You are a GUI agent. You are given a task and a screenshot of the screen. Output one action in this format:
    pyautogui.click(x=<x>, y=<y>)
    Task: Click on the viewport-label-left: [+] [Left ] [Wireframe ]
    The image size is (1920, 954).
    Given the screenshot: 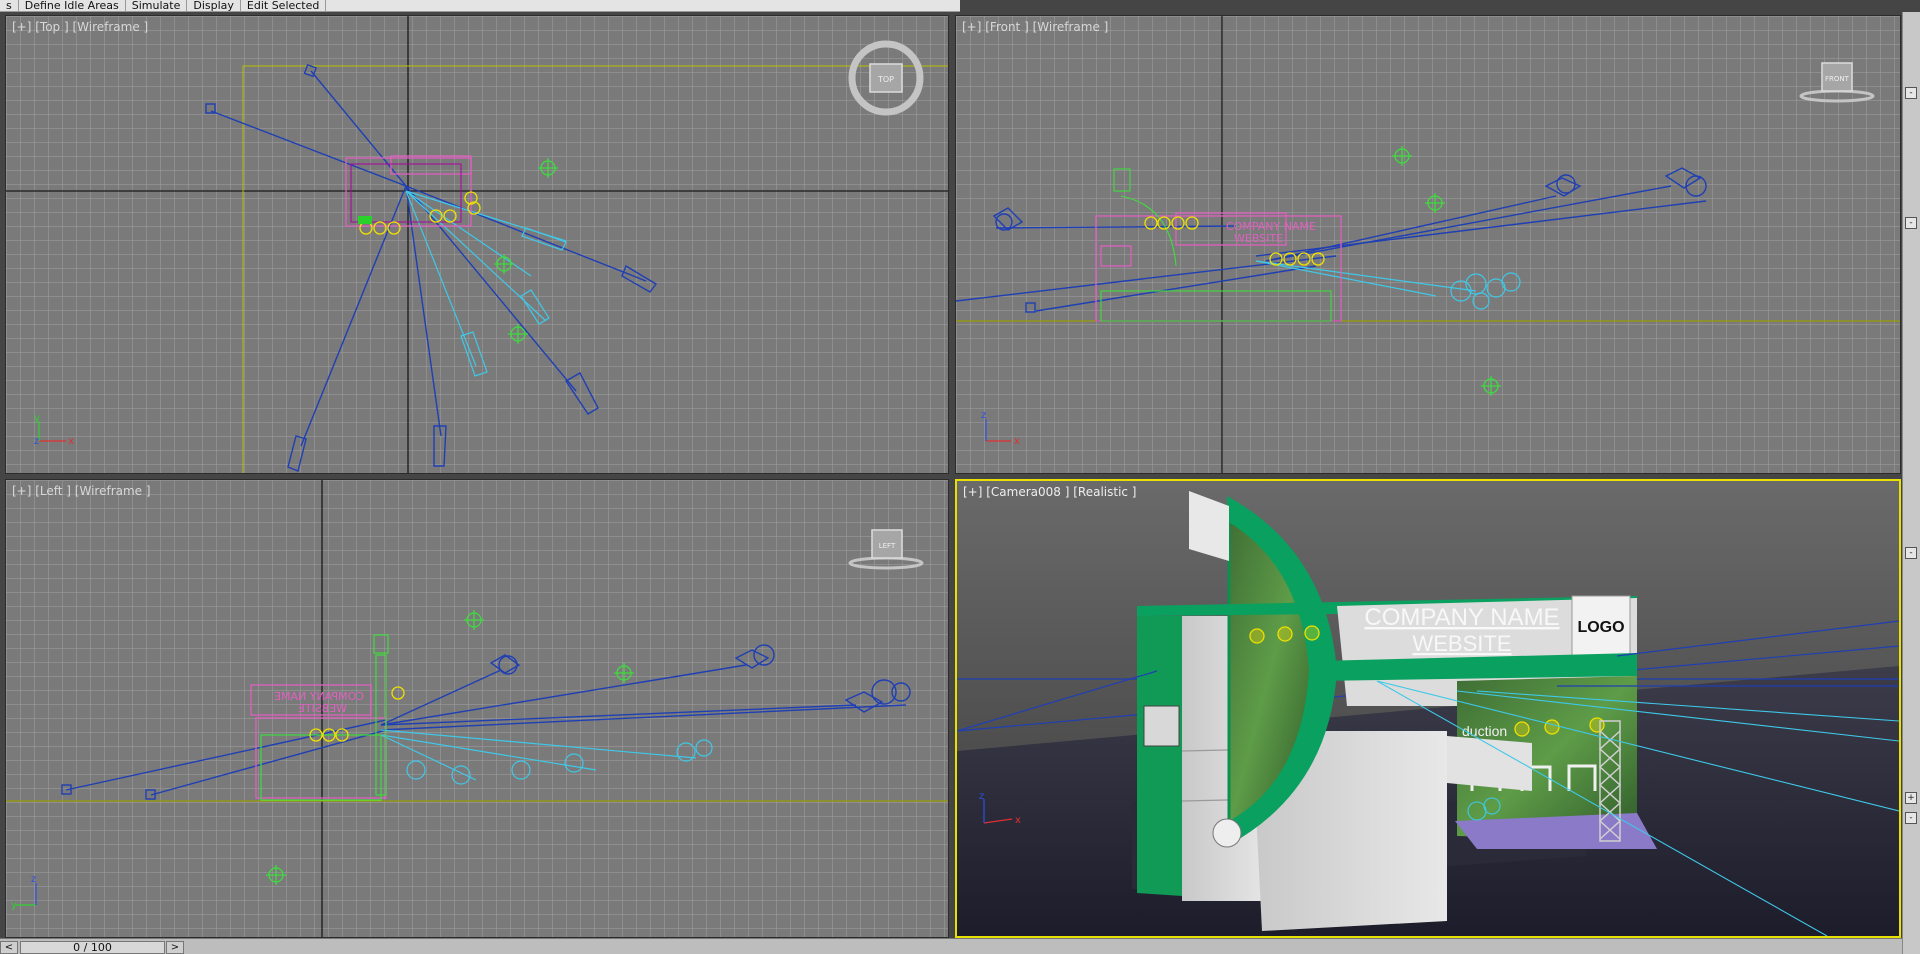 What is the action you would take?
    pyautogui.click(x=81, y=491)
    